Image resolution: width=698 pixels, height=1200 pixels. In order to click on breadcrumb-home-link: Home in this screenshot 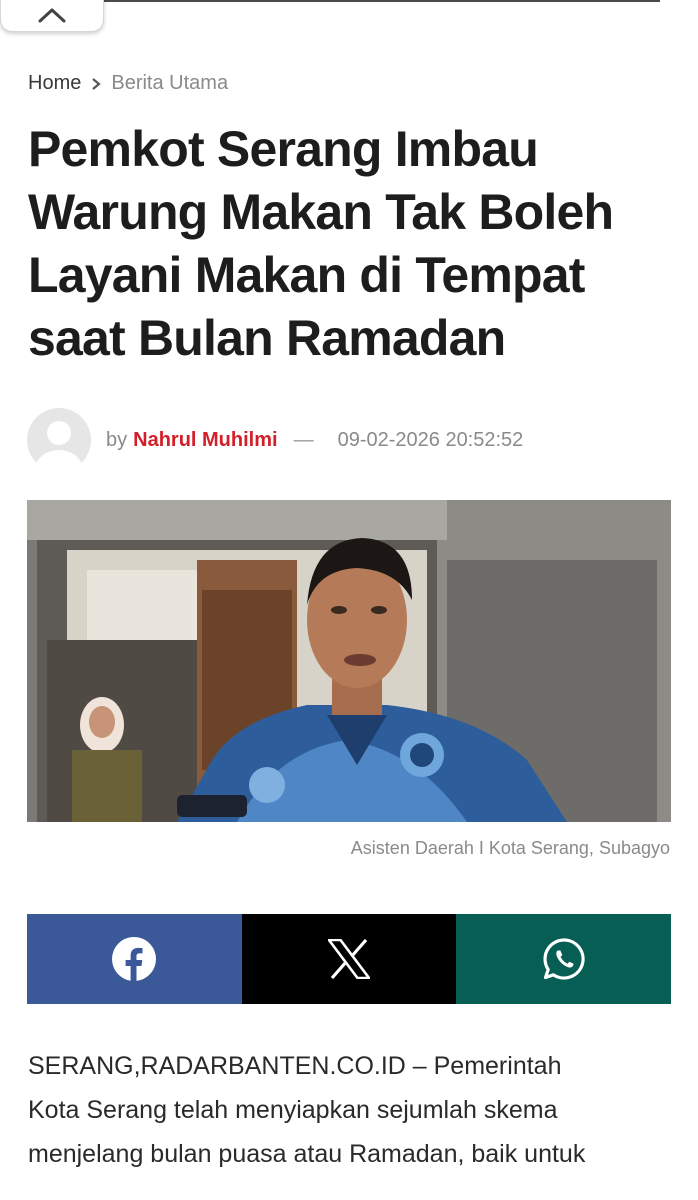, I will do `click(54, 83)`.